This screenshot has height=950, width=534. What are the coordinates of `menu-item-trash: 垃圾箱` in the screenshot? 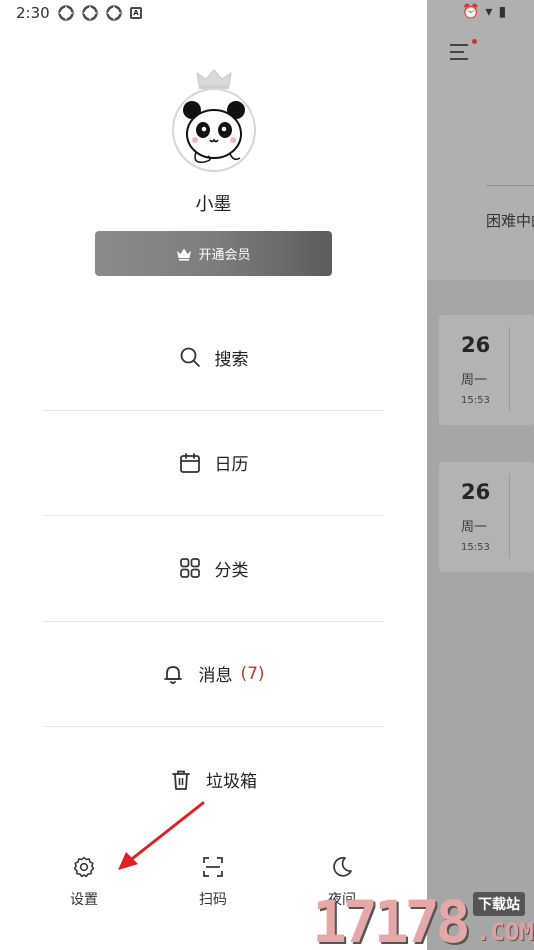 It's located at (213, 780).